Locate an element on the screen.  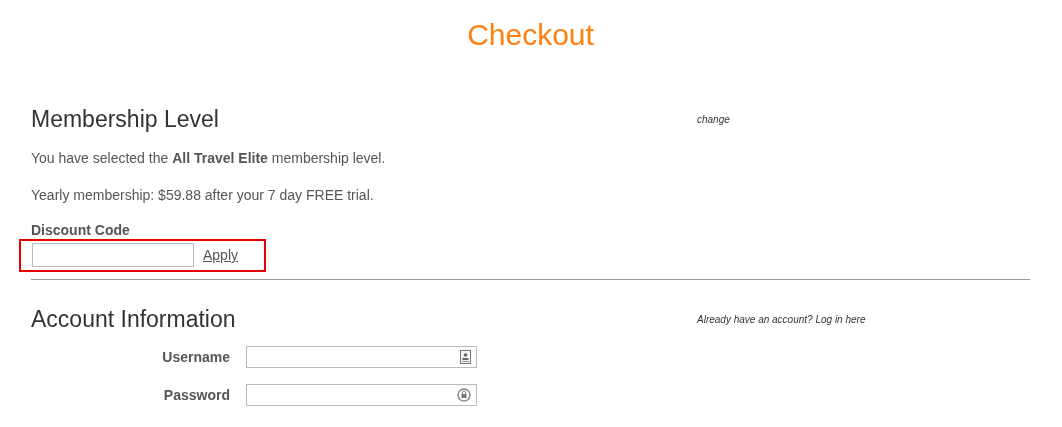
login-link: Already have an account? Log in here is located at coordinates (781, 319).